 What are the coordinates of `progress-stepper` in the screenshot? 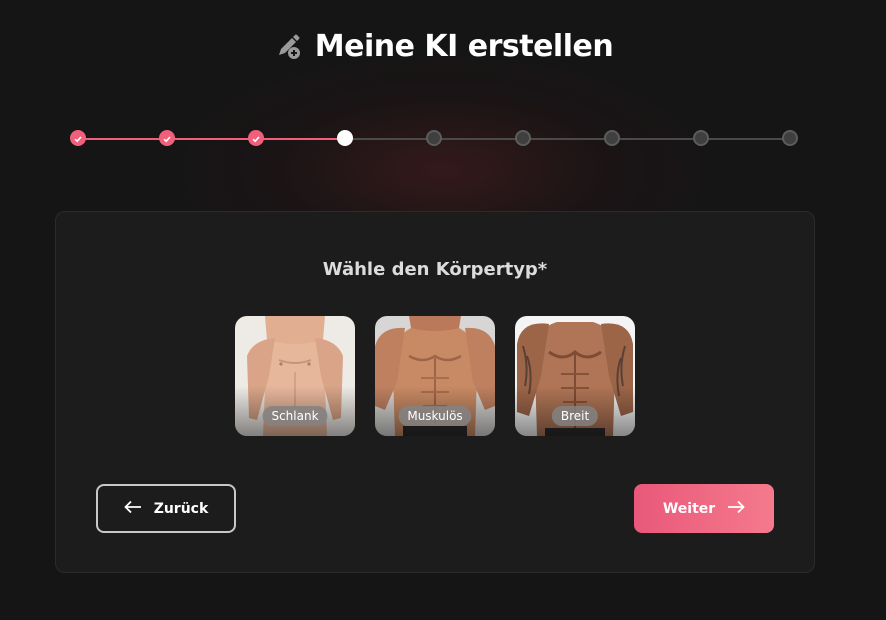 It's located at (434, 139).